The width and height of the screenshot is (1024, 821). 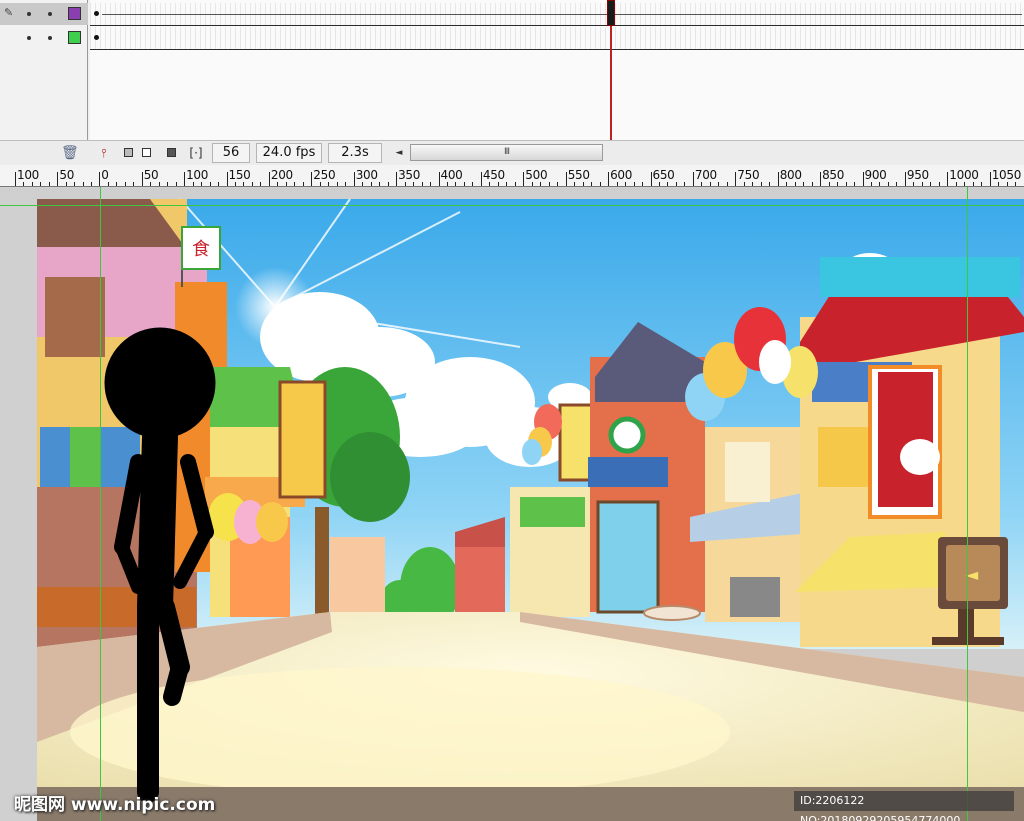 I want to click on timeline-scrollbar-thumb: III, so click(x=506, y=152).